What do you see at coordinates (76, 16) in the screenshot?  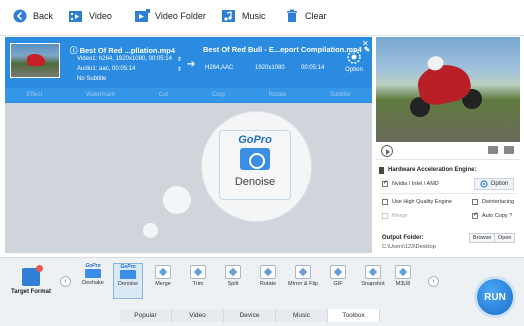 I see `add-video-icon` at bounding box center [76, 16].